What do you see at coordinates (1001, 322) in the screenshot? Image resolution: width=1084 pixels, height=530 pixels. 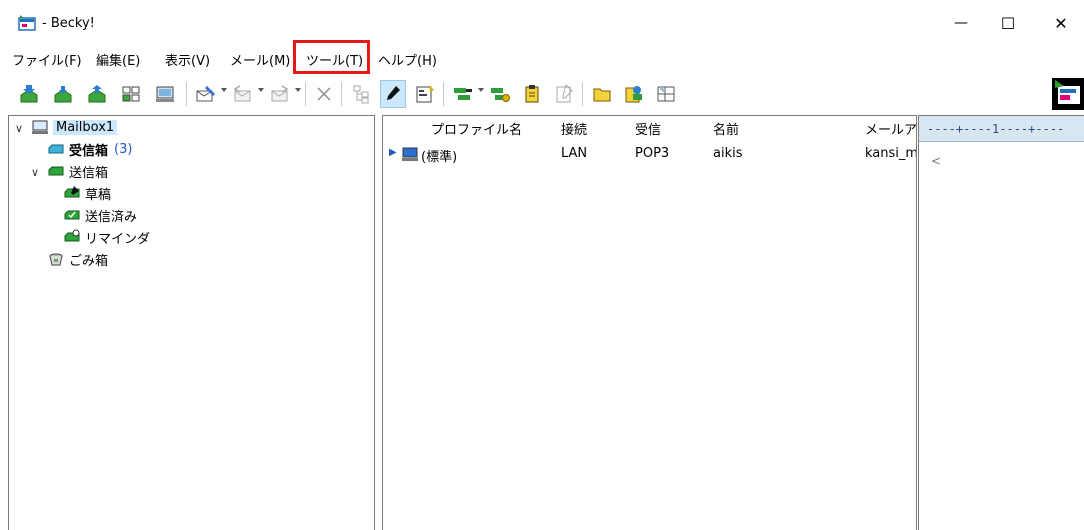 I see `message-preview: ----+----1----+---- <` at bounding box center [1001, 322].